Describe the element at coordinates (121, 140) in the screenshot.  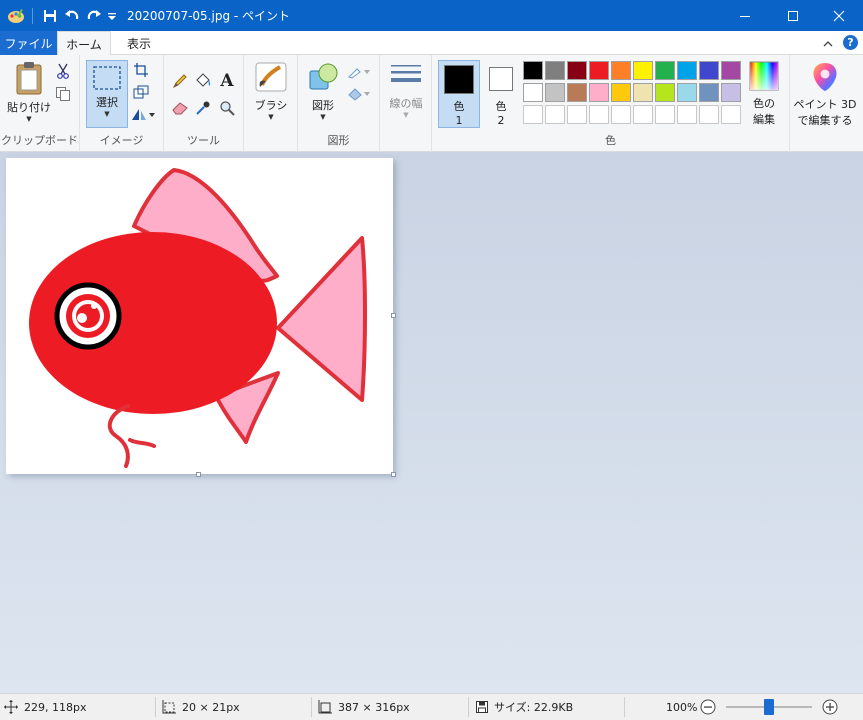
I see `image-group-label: イメージ` at that location.